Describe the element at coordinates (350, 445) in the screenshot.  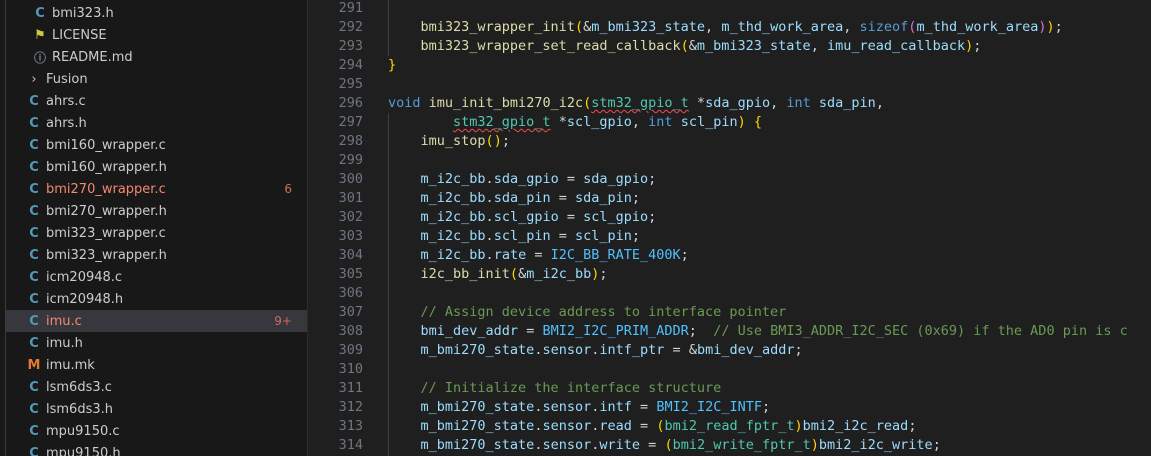
I see `line-number: 314` at that location.